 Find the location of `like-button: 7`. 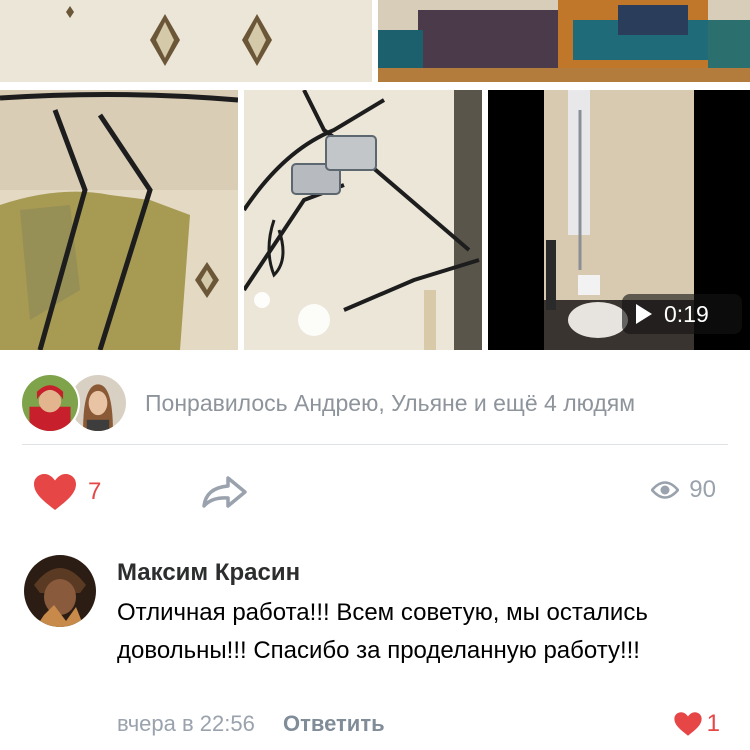

like-button: 7 is located at coordinates (66, 492).